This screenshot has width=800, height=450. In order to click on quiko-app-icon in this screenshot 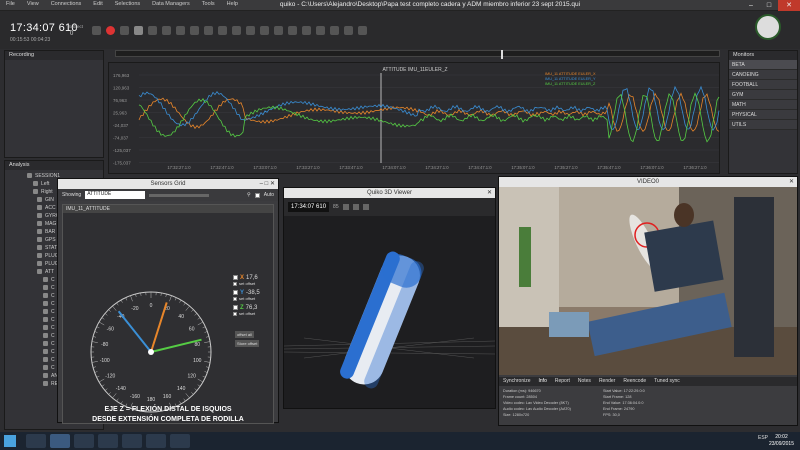, I will do `click(60, 441)`.